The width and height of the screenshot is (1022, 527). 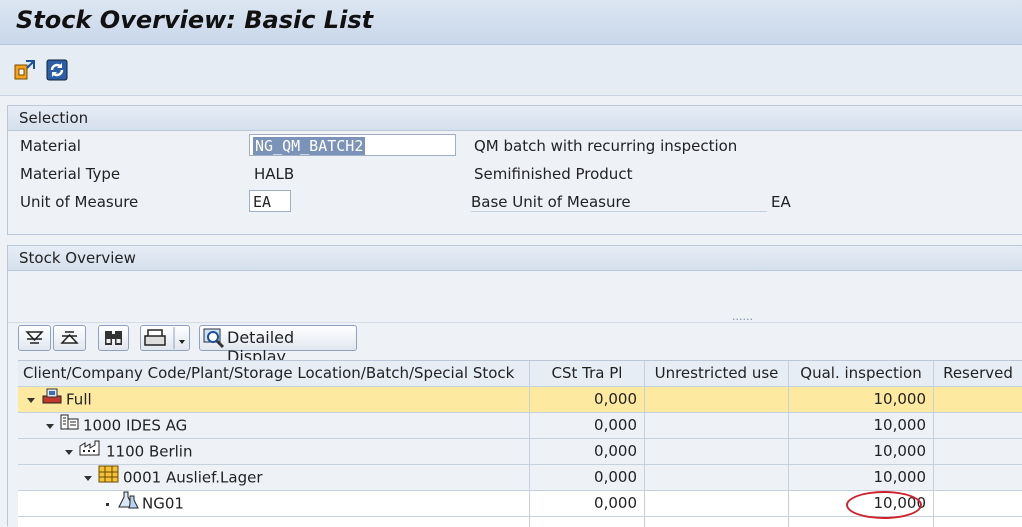 I want to click on table-row: 1100 Berlin 0,000 10,000, so click(x=520, y=452).